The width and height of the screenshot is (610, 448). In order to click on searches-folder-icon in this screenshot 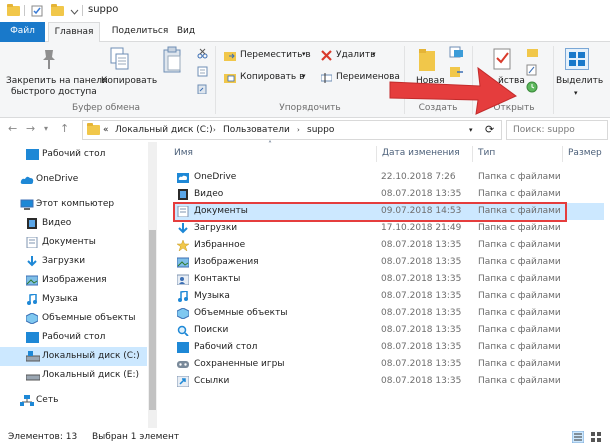, I will do `click(183, 331)`.